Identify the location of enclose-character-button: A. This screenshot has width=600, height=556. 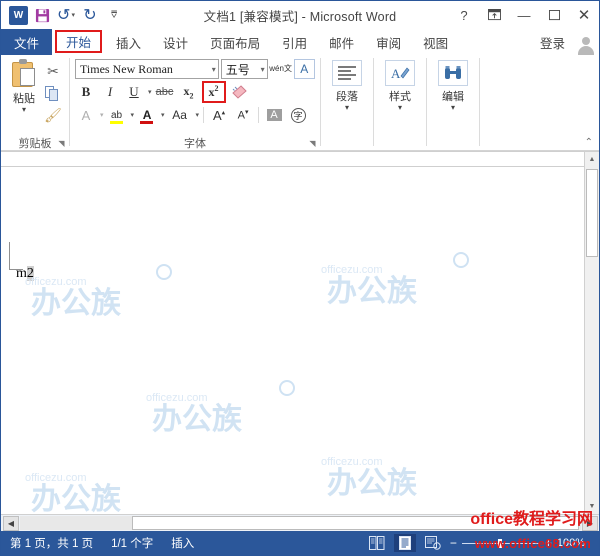
(304, 69).